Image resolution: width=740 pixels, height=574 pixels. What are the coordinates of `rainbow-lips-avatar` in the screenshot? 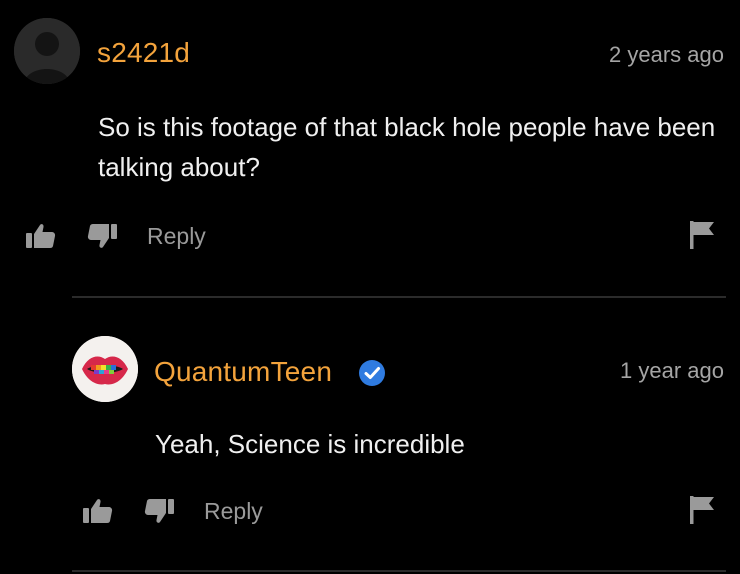 It's located at (105, 369).